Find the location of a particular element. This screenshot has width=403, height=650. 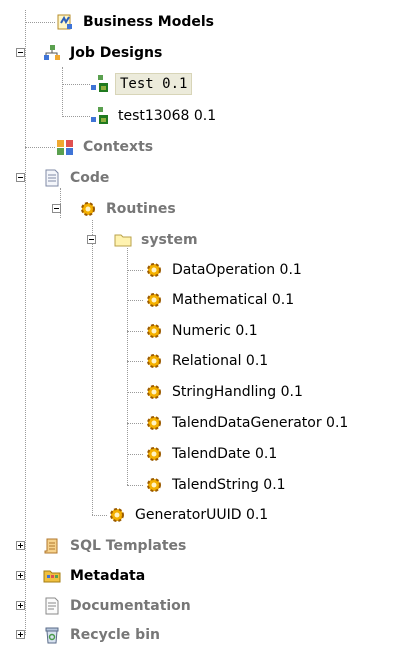

metadata-icon is located at coordinates (52, 576).